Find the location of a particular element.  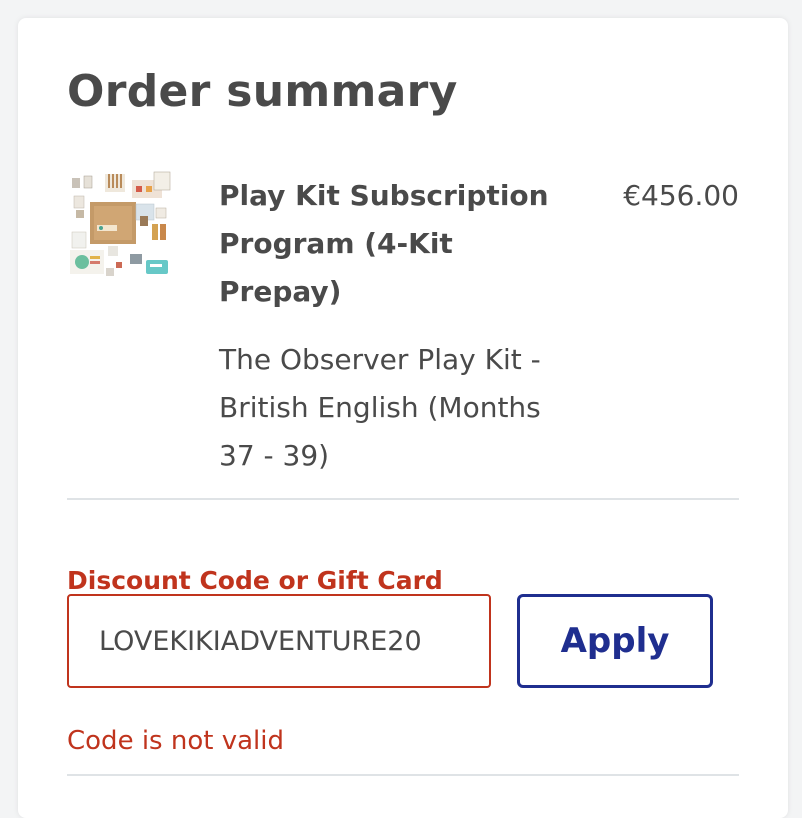

discount-error-message: Code is not valid is located at coordinates (175, 741).